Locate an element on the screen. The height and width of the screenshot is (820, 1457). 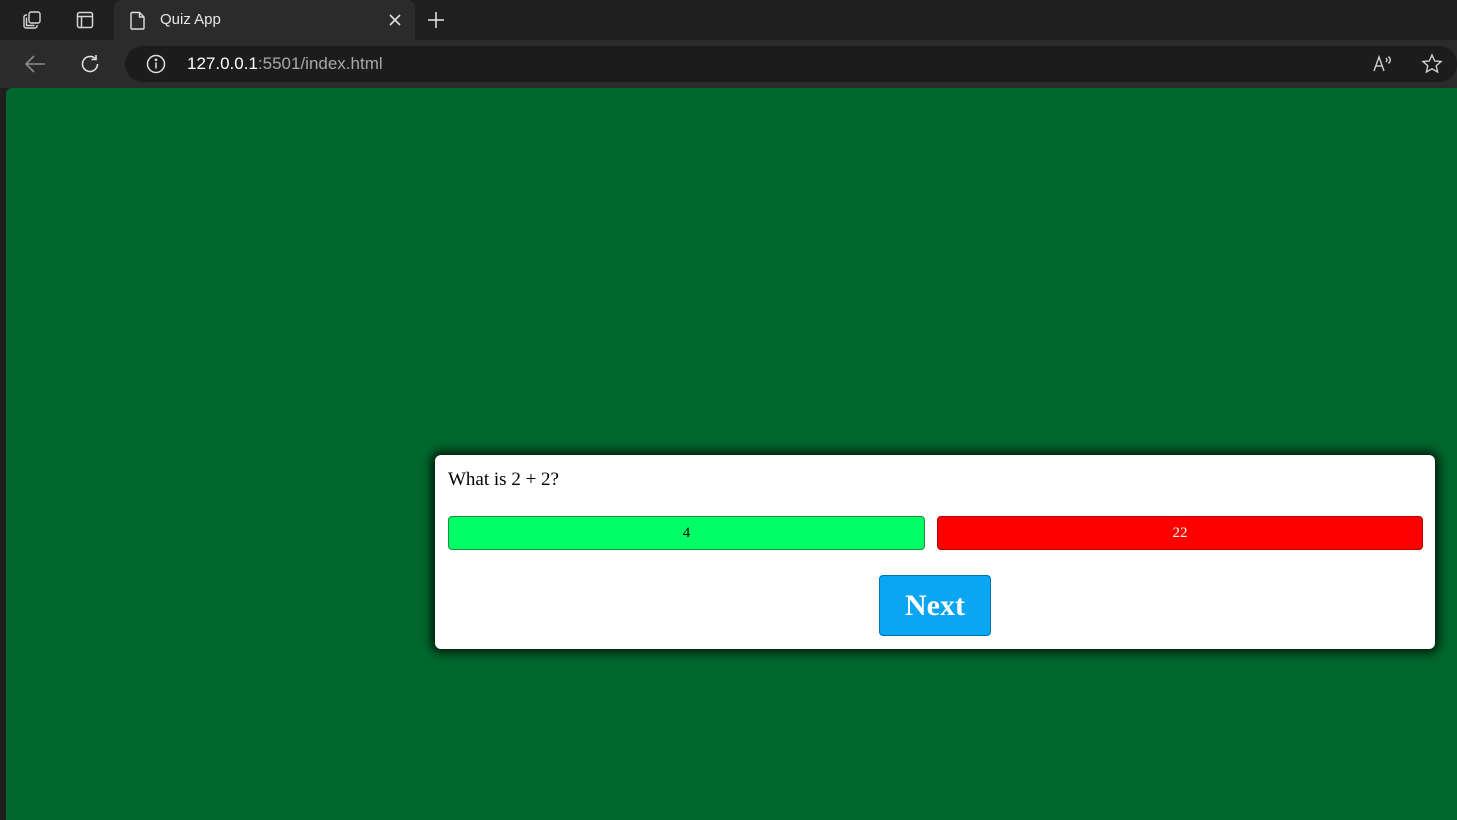
document-icon is located at coordinates (138, 20).